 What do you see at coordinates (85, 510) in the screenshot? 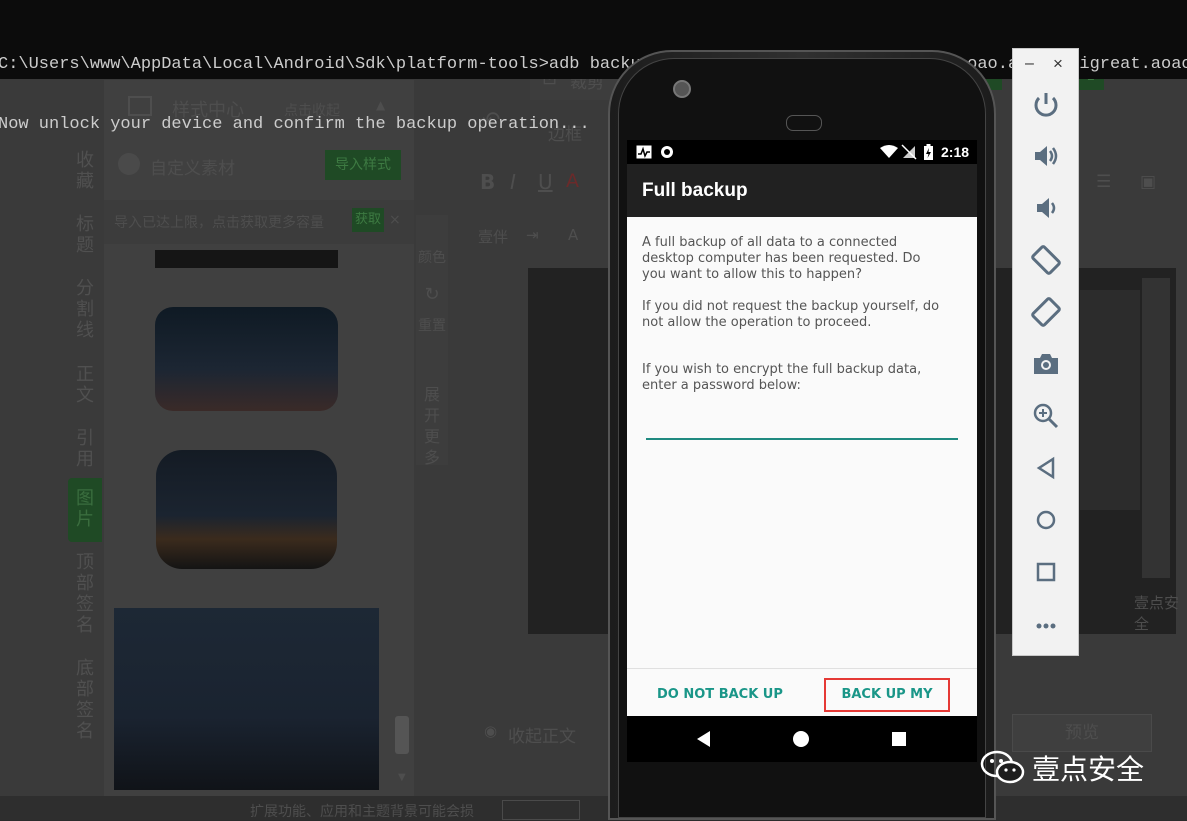
I see `tab-image: 图片` at bounding box center [85, 510].